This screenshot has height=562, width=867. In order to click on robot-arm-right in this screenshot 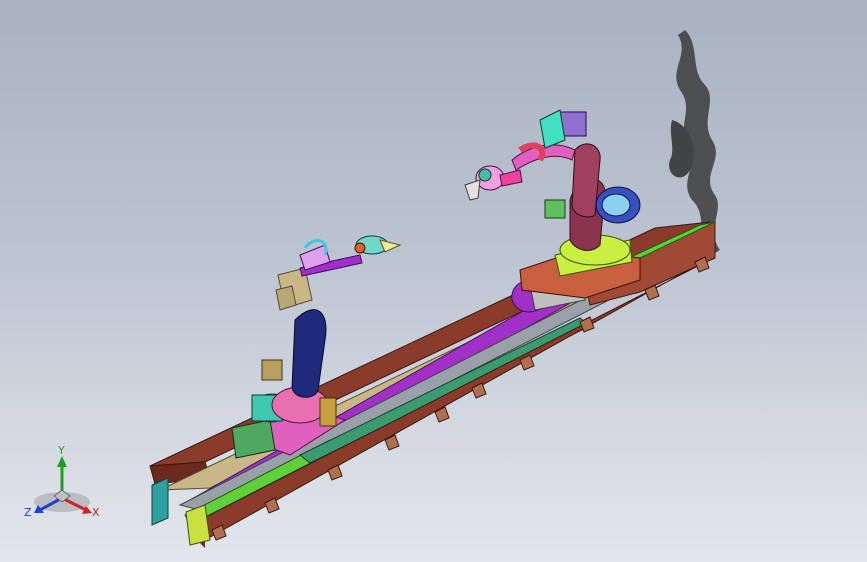, I will do `click(552, 204)`.